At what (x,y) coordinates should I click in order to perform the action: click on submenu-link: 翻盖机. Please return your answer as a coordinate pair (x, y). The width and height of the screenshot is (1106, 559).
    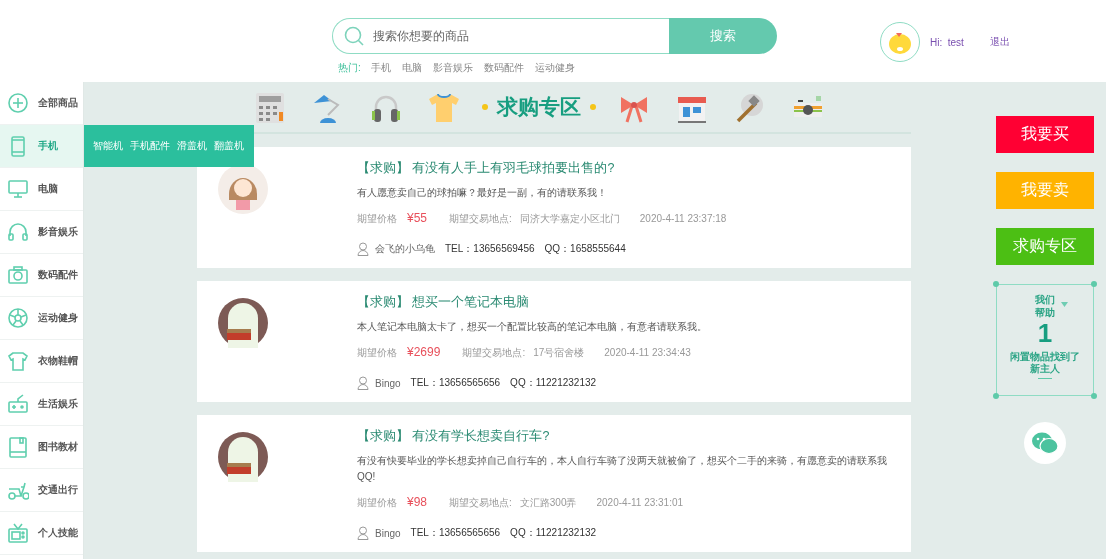
    Looking at the image, I should click on (229, 146).